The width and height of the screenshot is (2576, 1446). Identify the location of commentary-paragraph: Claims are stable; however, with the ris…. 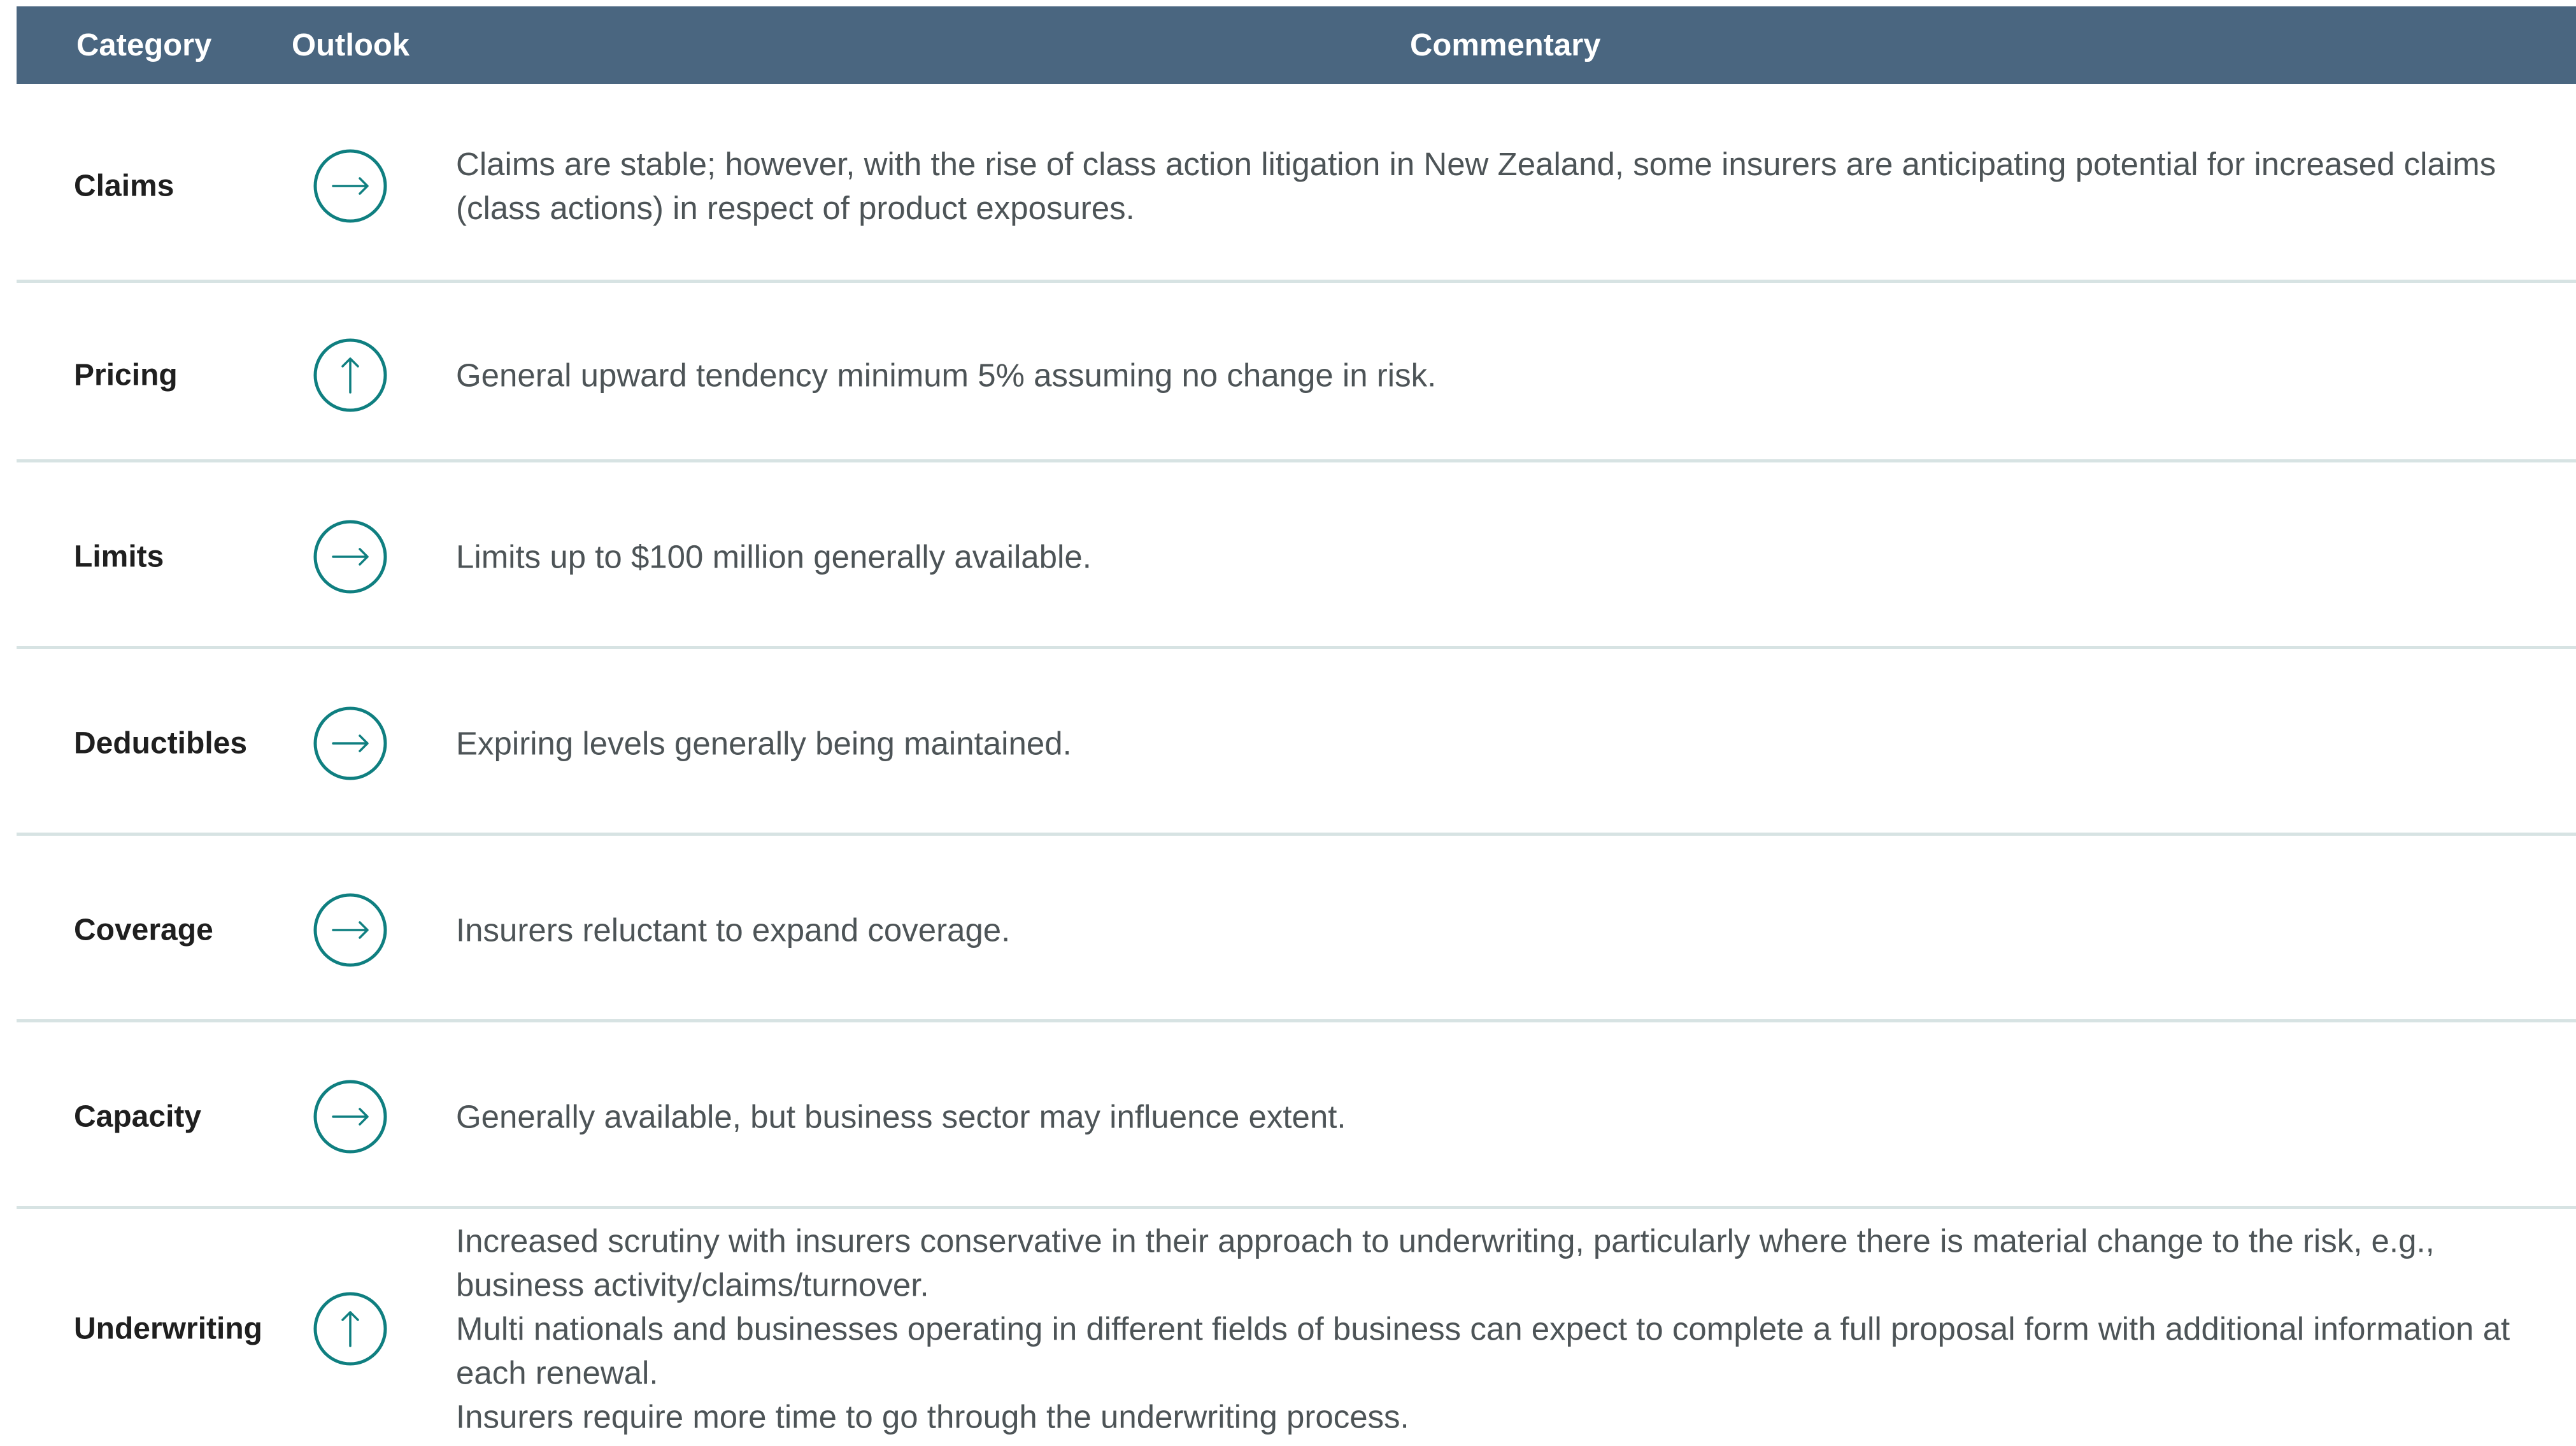
(1476, 186).